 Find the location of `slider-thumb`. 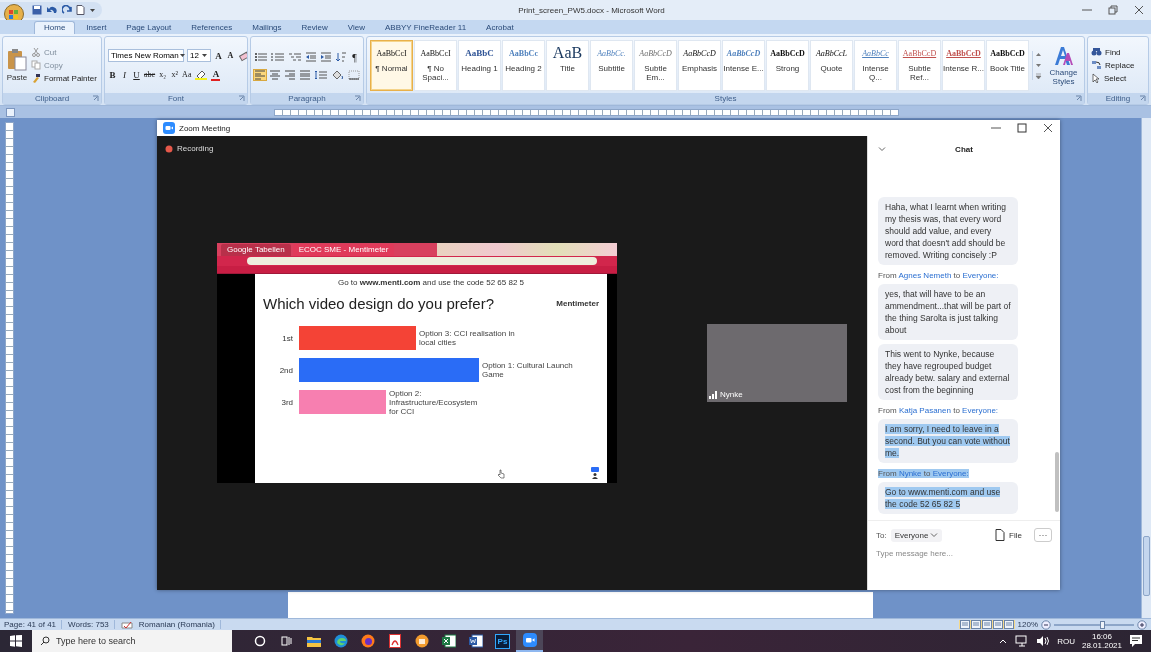

slider-thumb is located at coordinates (1102, 624).